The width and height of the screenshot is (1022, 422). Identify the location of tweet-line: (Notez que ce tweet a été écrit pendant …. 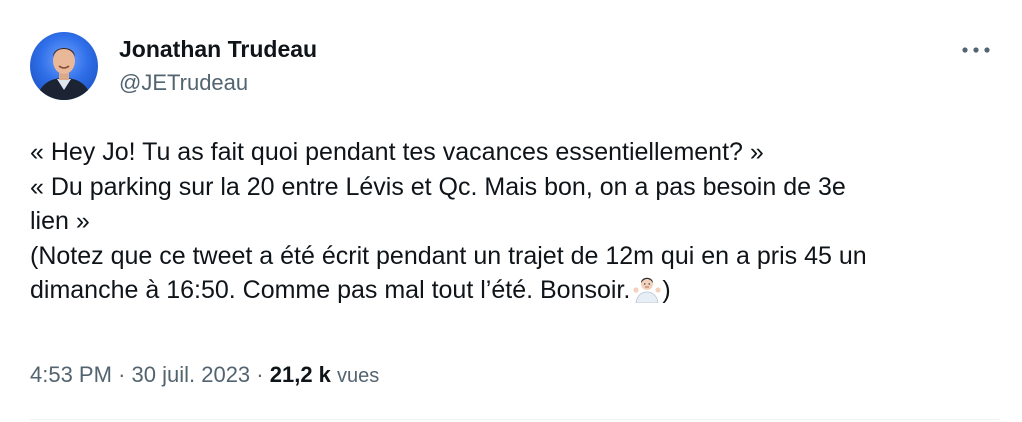
(448, 255).